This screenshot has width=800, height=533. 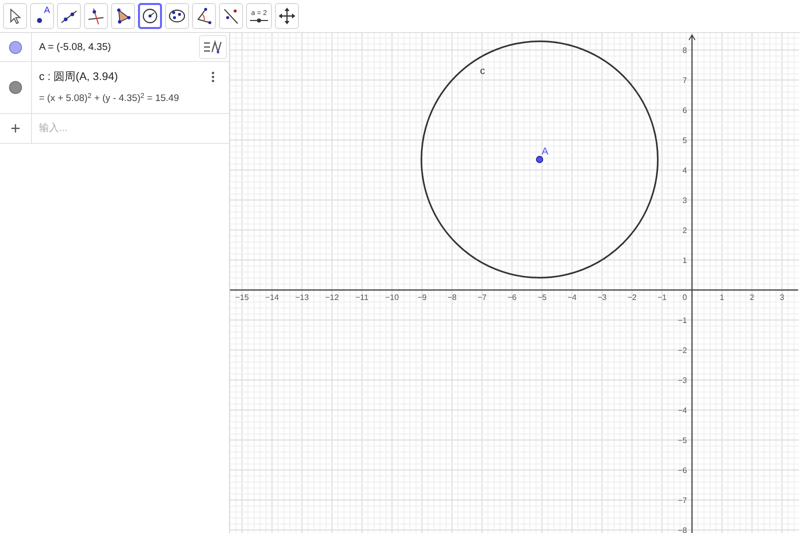 What do you see at coordinates (684, 110) in the screenshot?
I see `axis-tick-label: 6` at bounding box center [684, 110].